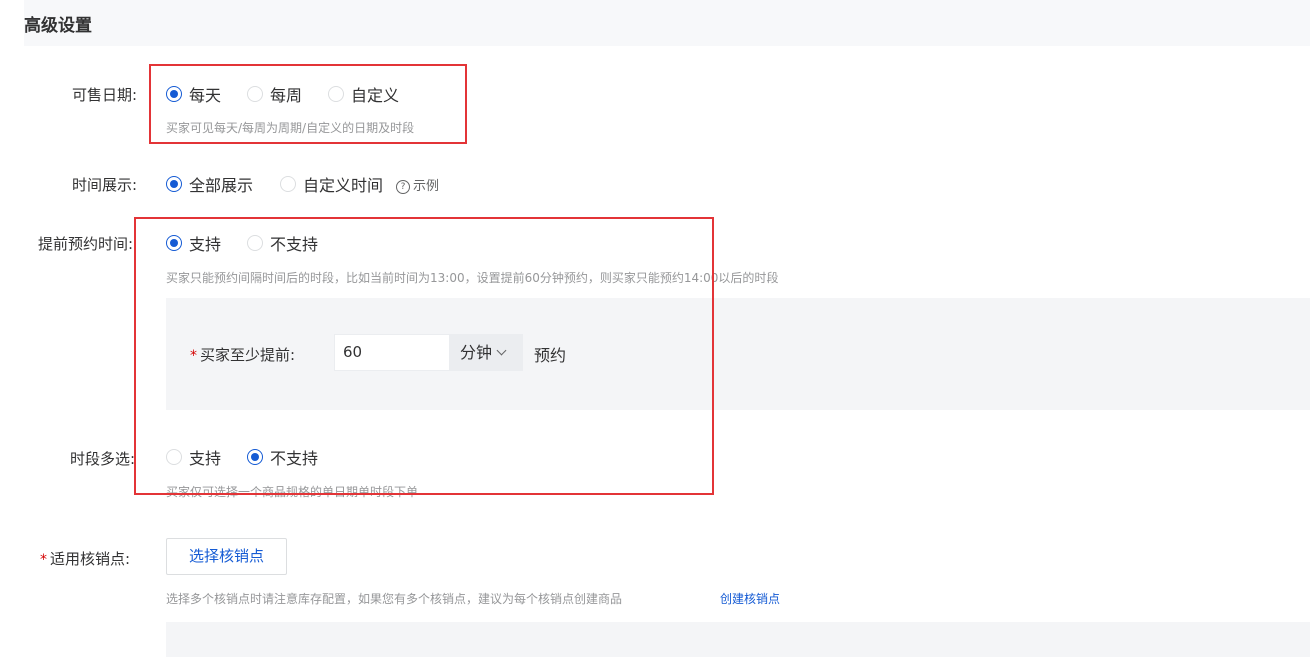  I want to click on time-display-radio-custom: 自定义时间, so click(331, 184).